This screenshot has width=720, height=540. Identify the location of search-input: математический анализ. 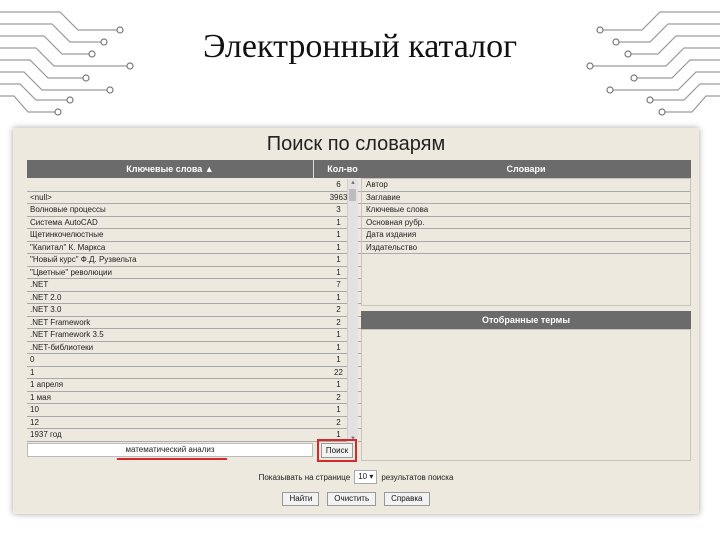
(170, 450).